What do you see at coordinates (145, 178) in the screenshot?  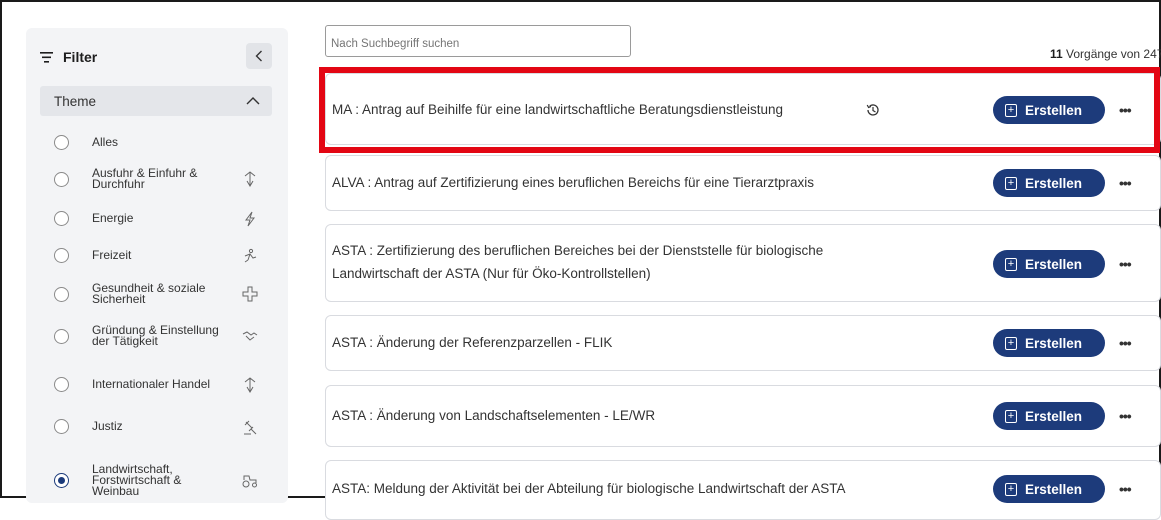 I see `filter-option-label: Ausfuhr & Einfuhr & Durchfuhr` at bounding box center [145, 178].